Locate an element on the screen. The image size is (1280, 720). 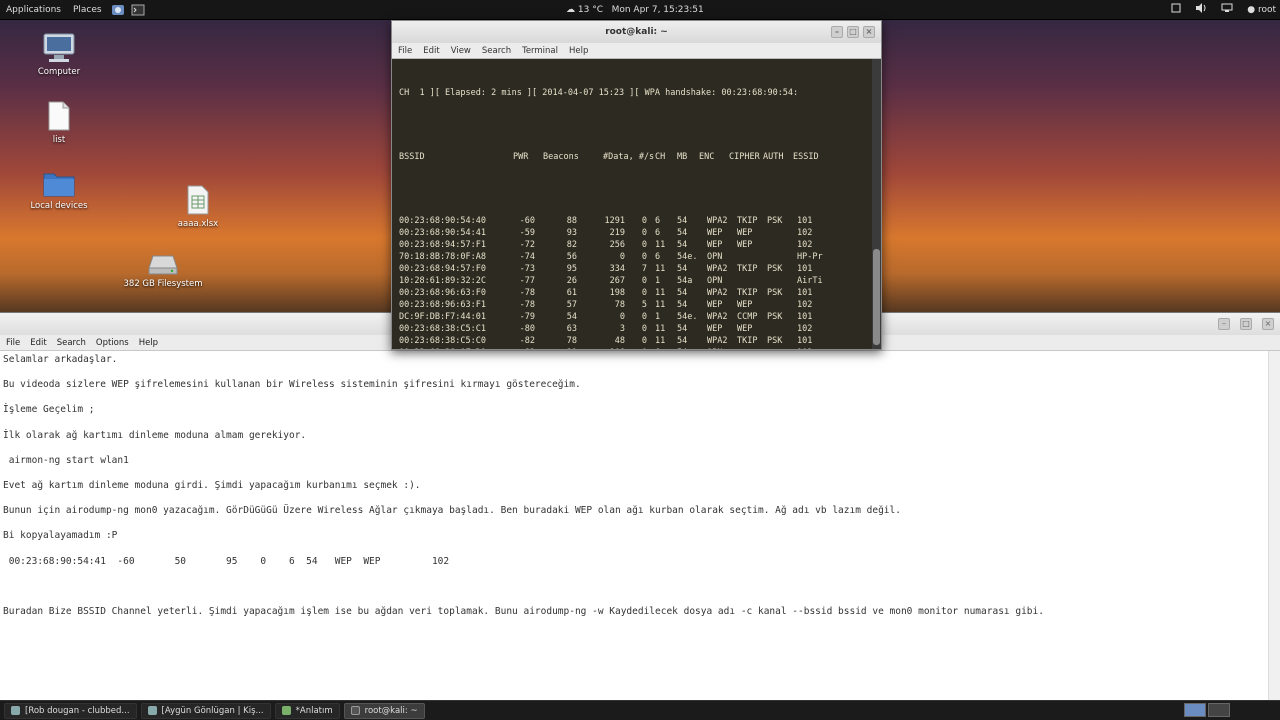
window-icon is located at coordinates (1176, 9).